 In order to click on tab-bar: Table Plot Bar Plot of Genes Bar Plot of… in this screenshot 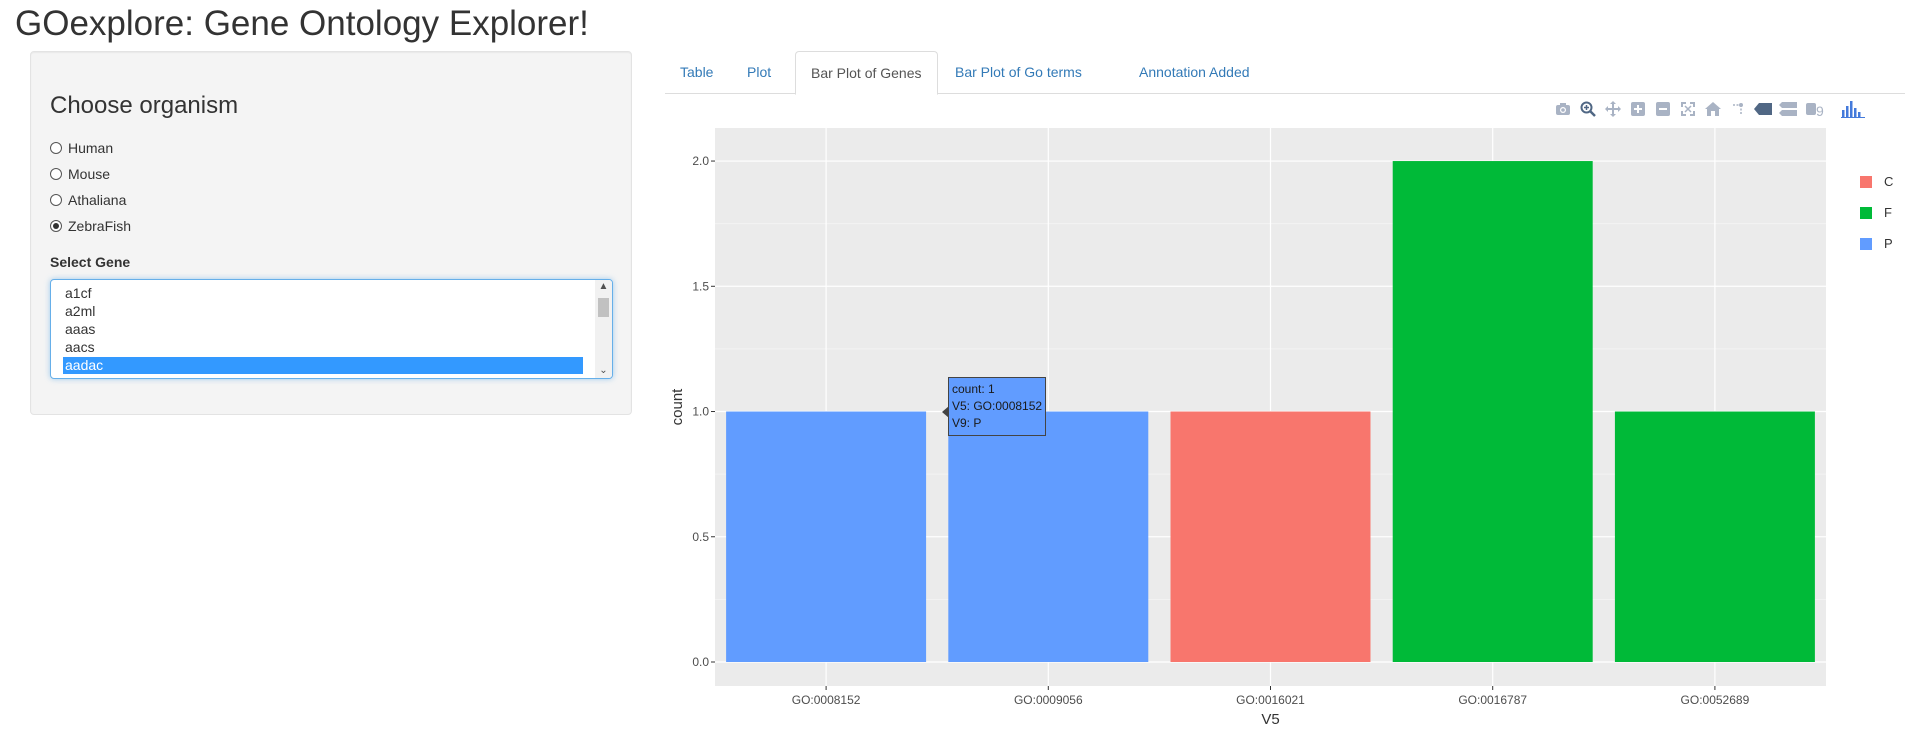, I will do `click(1285, 73)`.